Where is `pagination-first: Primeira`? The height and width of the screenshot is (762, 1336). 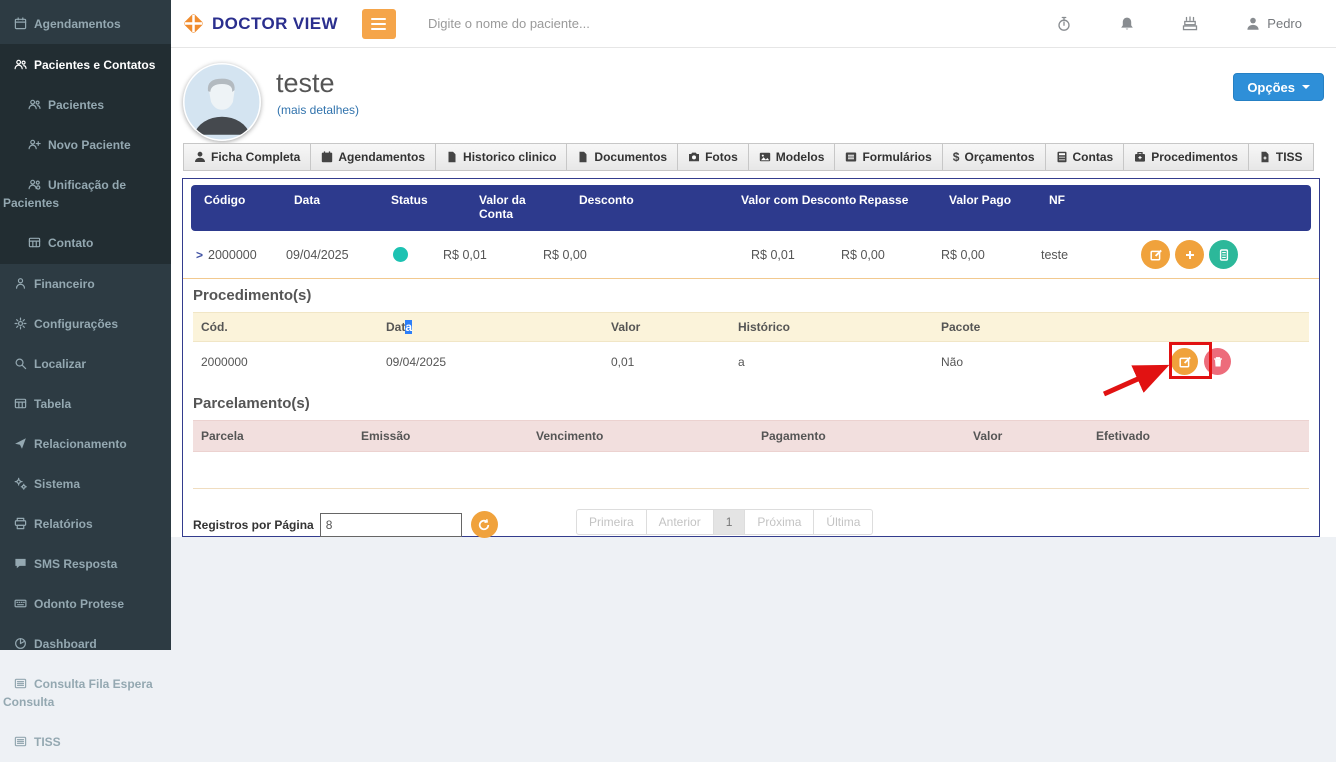
pagination-first: Primeira is located at coordinates (611, 522).